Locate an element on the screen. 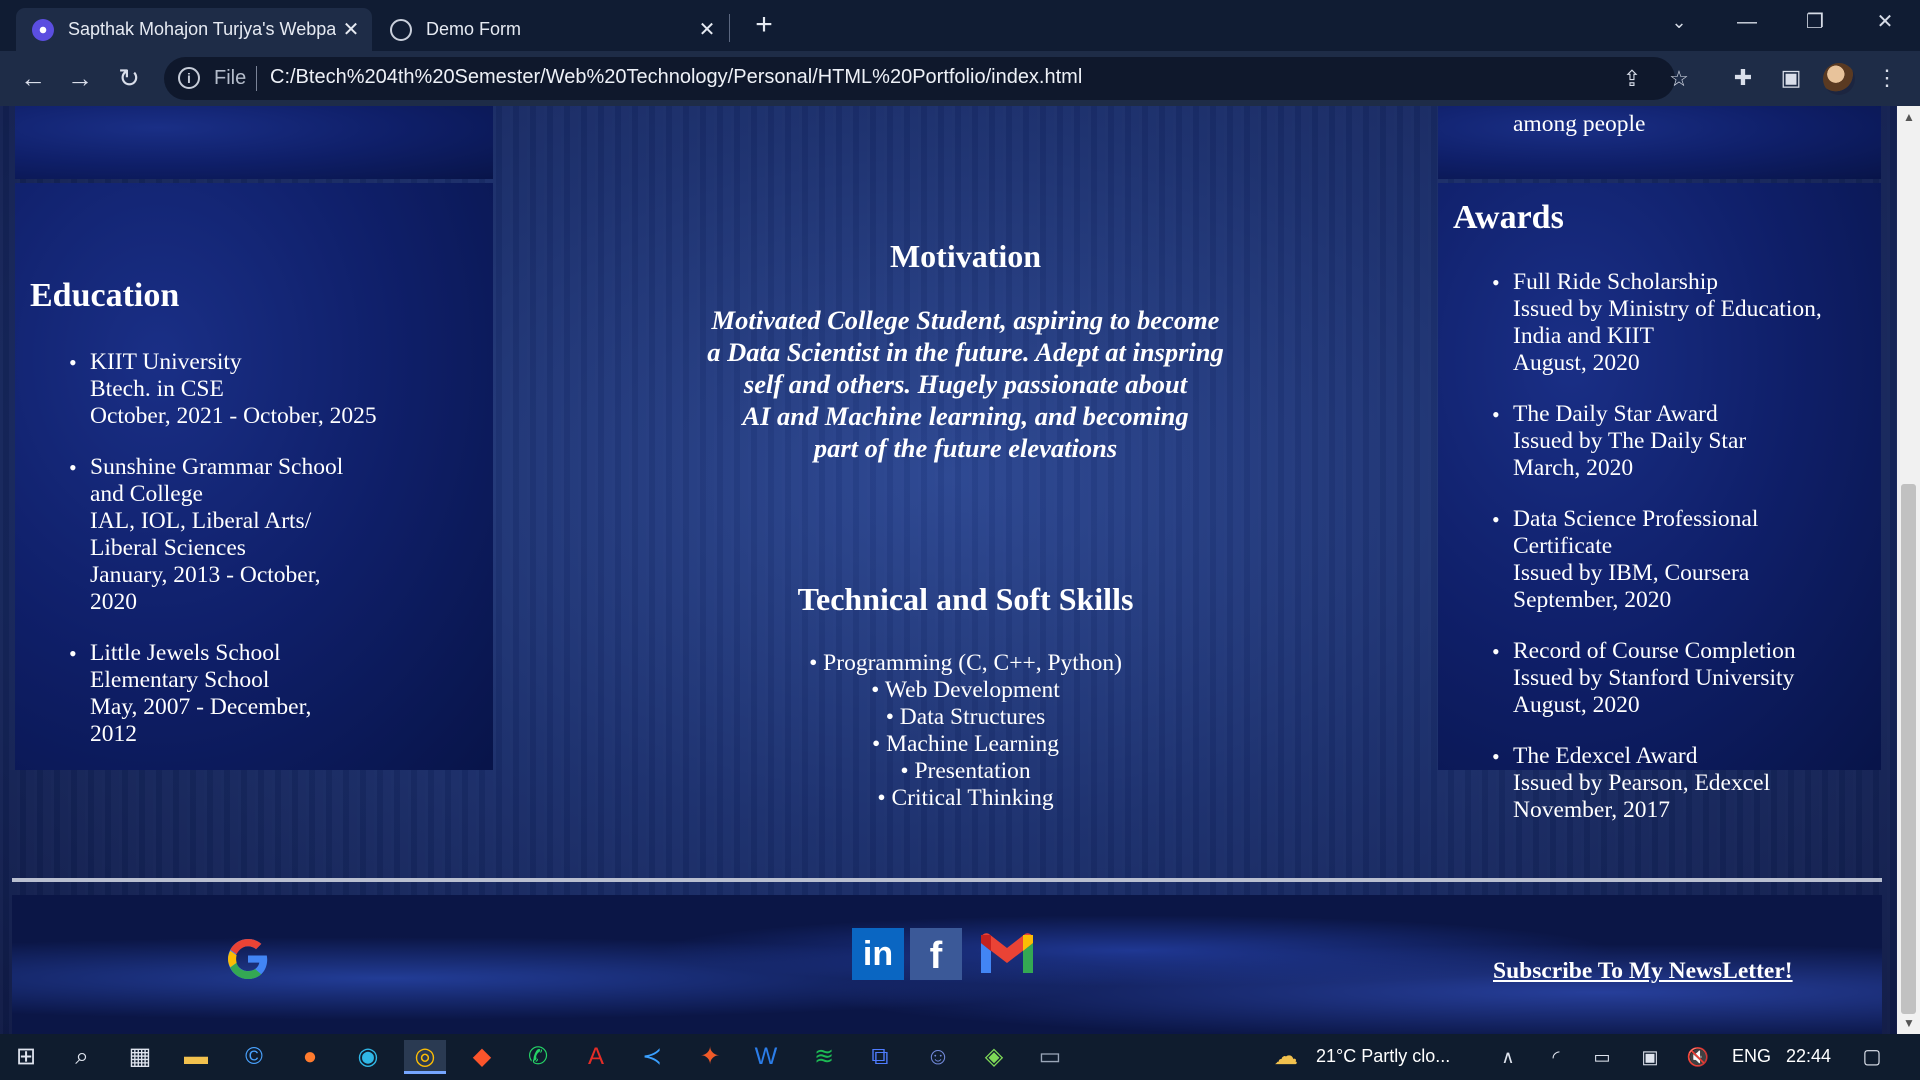 The height and width of the screenshot is (1080, 1920). firefox-icon: ● is located at coordinates (310, 1057).